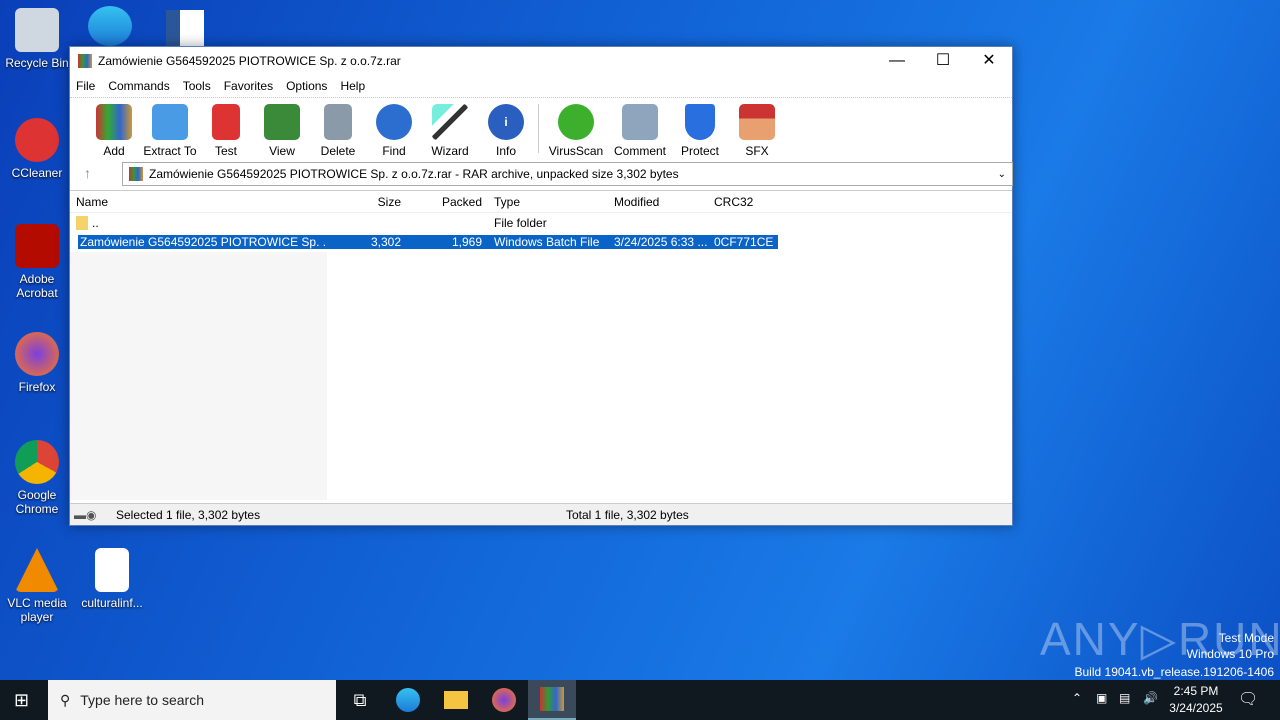 The width and height of the screenshot is (1280, 720). I want to click on notification-icon: 🗨, so click(1248, 699).